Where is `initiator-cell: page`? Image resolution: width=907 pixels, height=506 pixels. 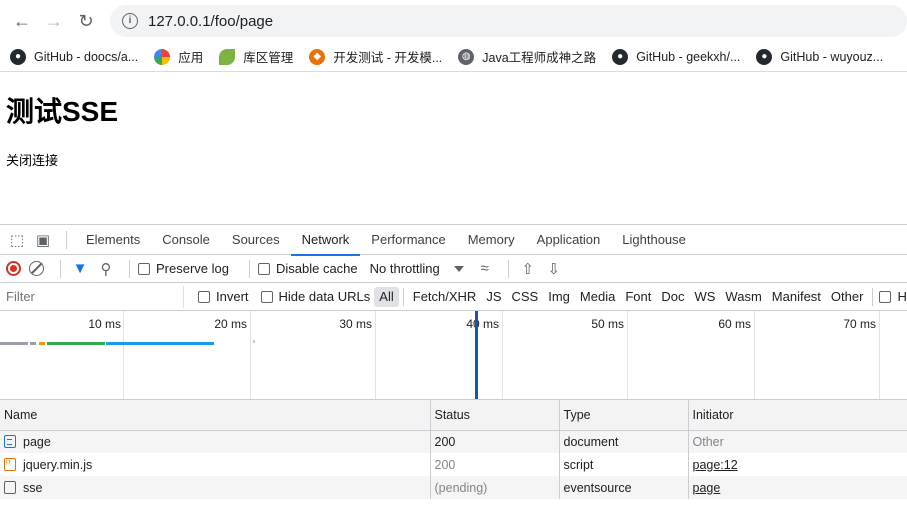 initiator-cell: page is located at coordinates (797, 487).